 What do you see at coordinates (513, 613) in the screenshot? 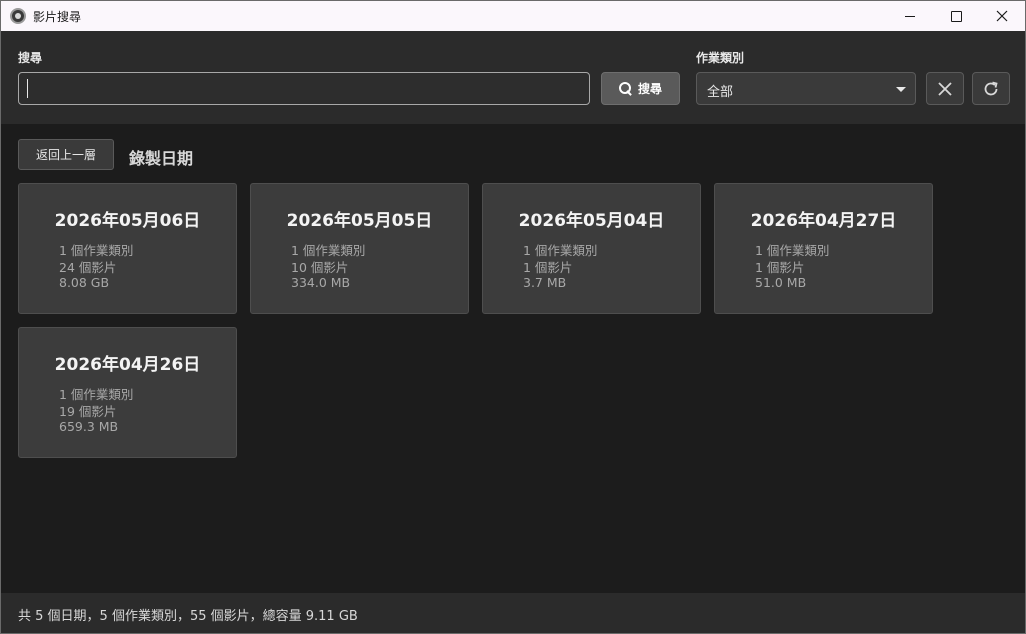
I see `status-bar: 共 5 個日期，5 個作業類別，55 個影片，總容量 9.11 GB` at bounding box center [513, 613].